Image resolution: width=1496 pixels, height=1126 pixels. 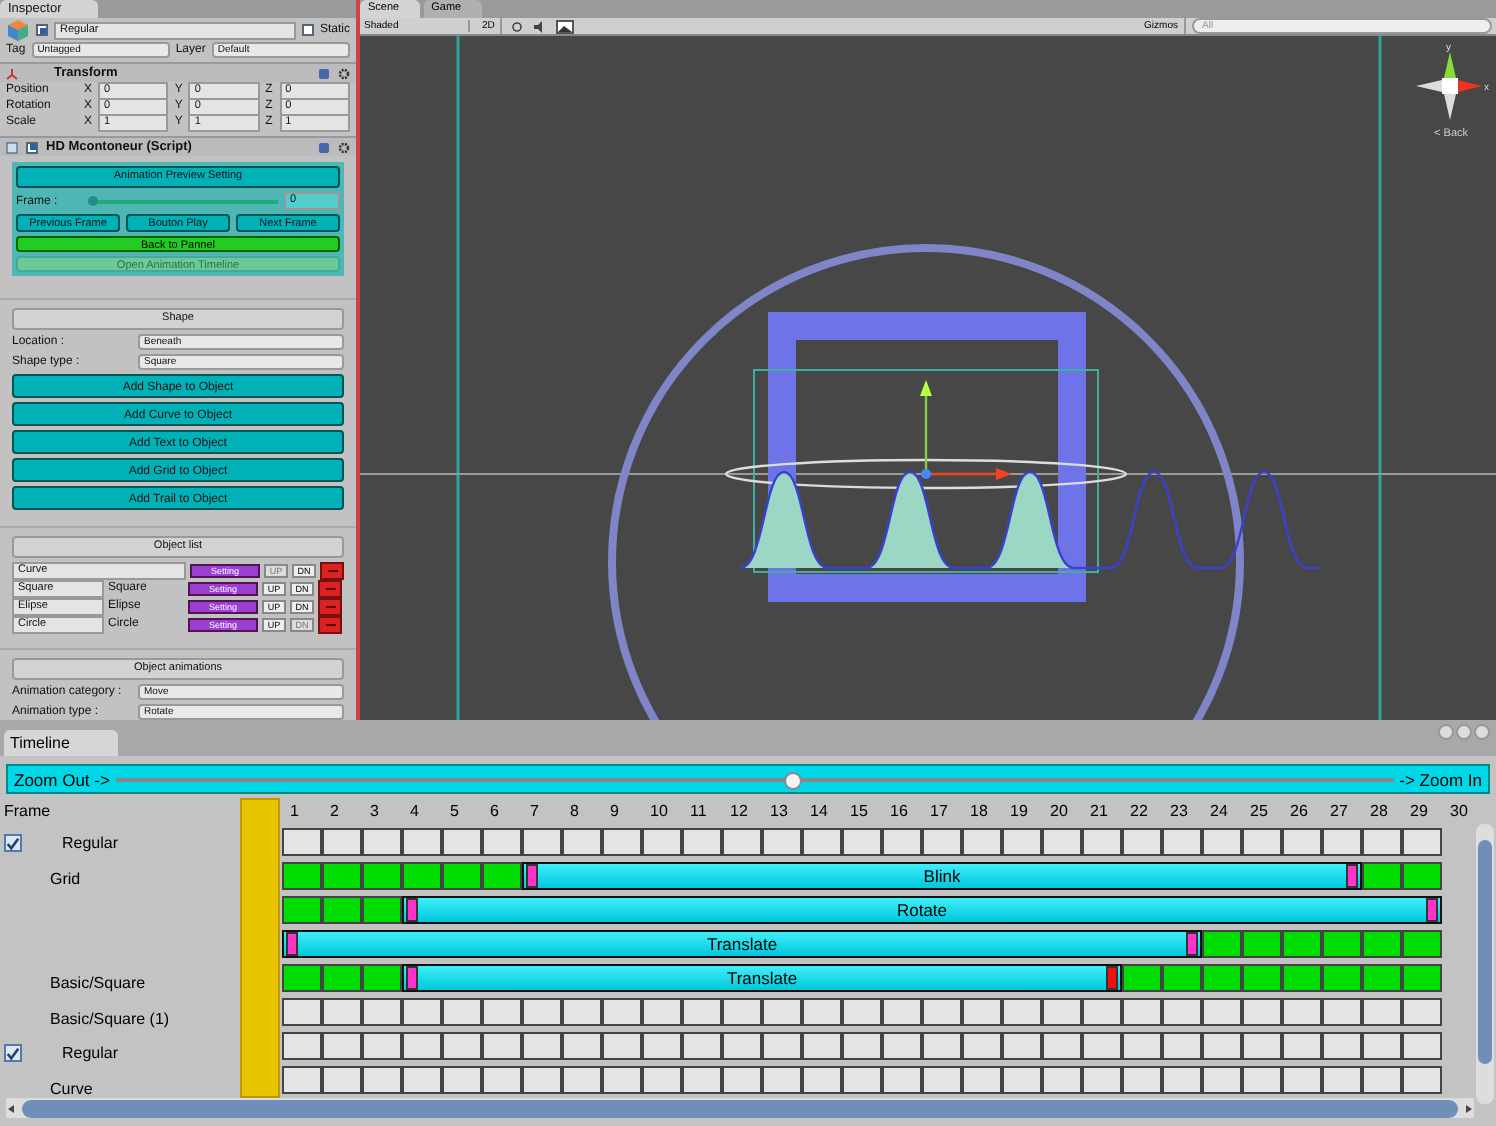 I want to click on animation-clip: Blink, so click(x=942, y=876).